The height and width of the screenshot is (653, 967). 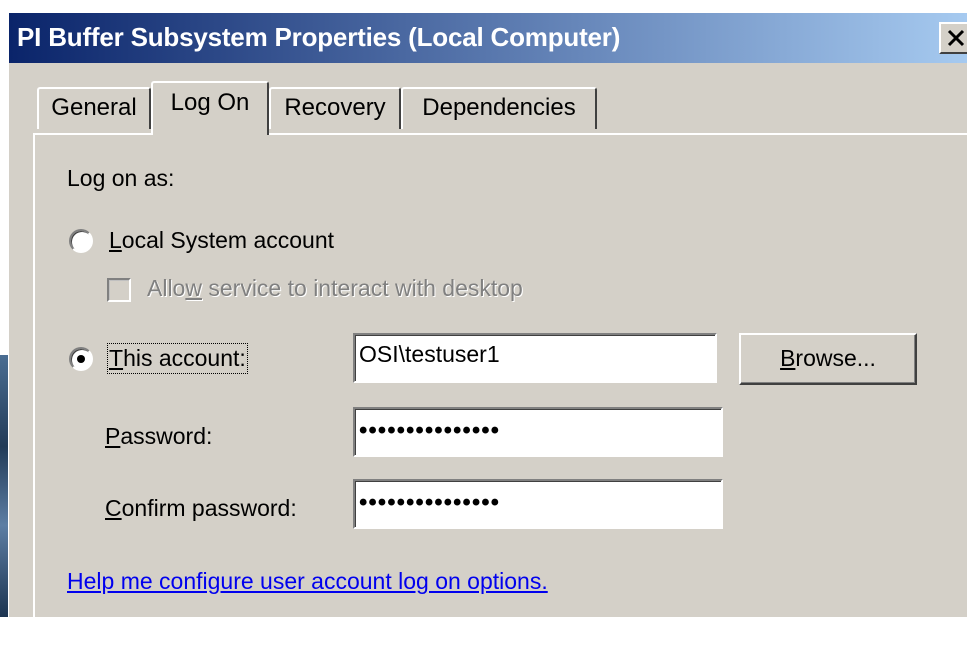 What do you see at coordinates (535, 358) in the screenshot?
I see `account-name-input: OSI\testuser1` at bounding box center [535, 358].